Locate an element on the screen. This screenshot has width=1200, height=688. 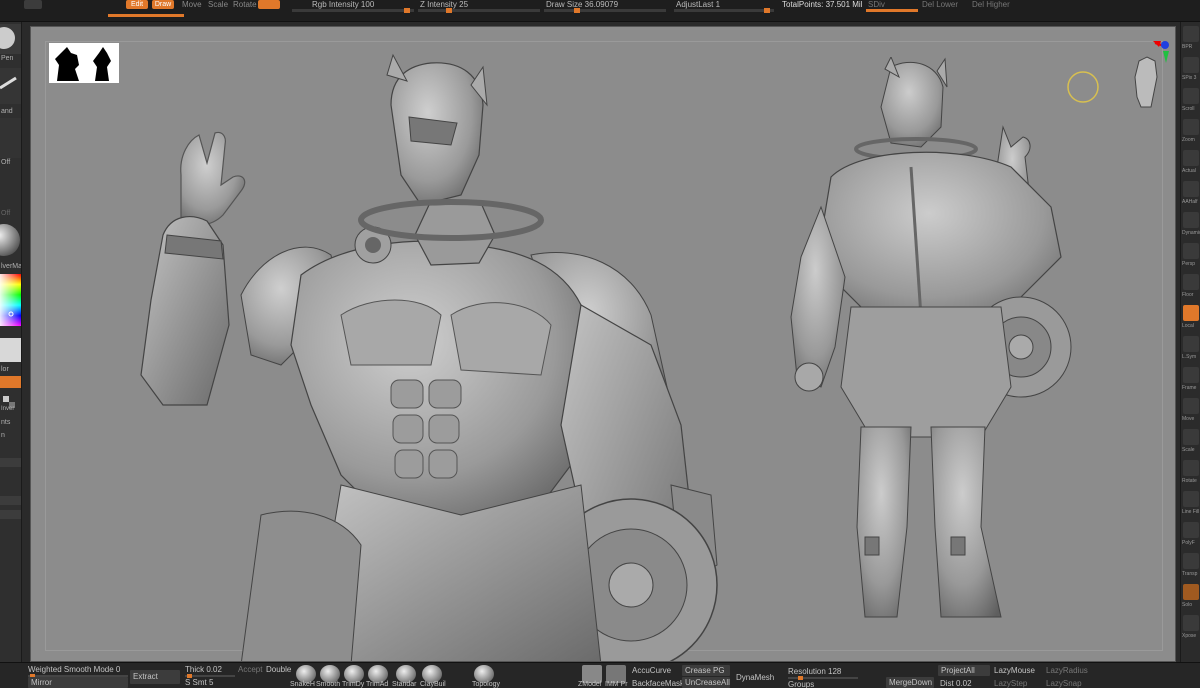
shelf-button-scroll is located at coordinates (1191, 96).